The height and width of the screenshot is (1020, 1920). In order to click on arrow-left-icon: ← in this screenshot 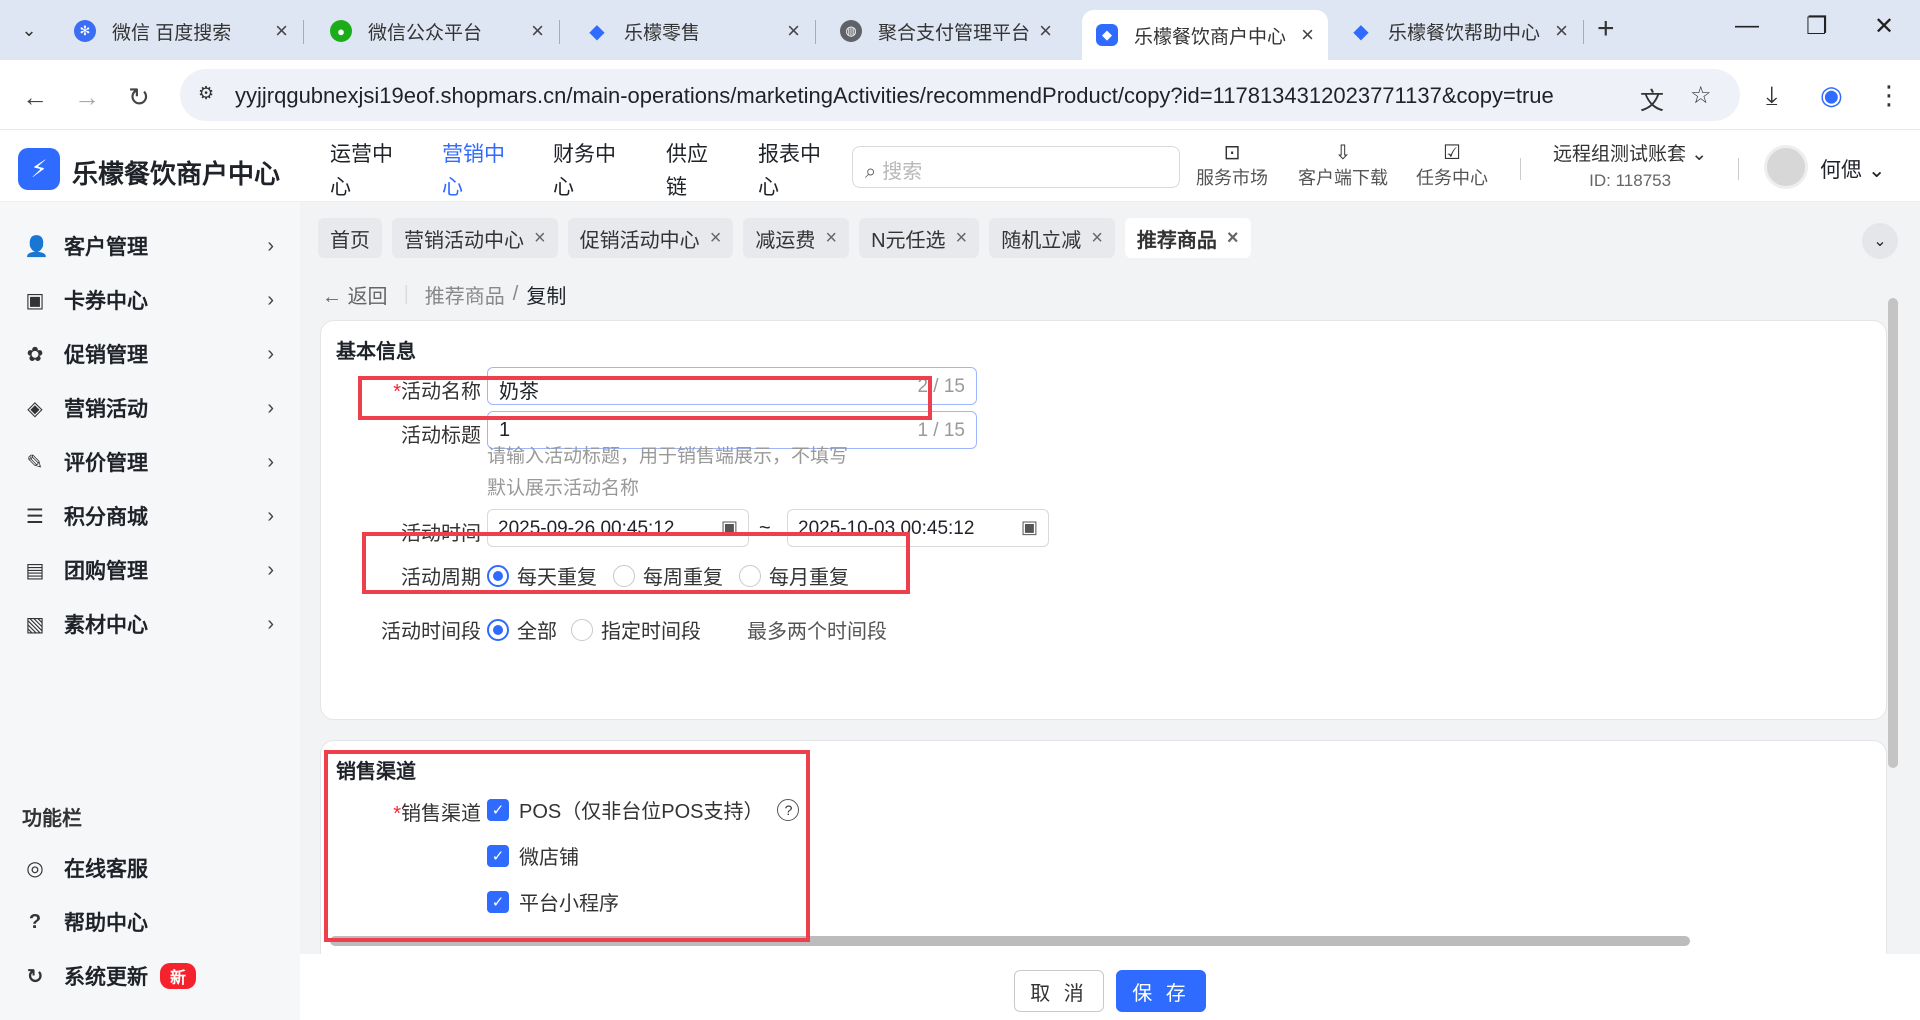, I will do `click(332, 297)`.